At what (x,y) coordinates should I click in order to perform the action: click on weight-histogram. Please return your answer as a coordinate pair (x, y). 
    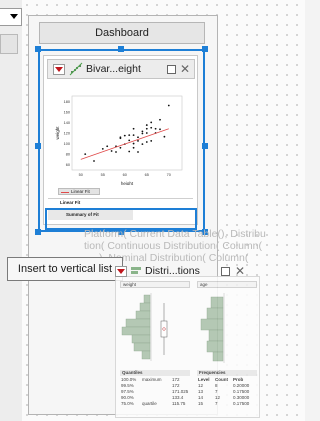
    Looking at the image, I should click on (144, 327).